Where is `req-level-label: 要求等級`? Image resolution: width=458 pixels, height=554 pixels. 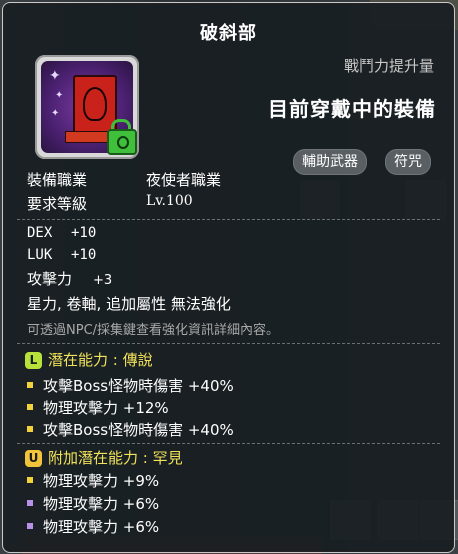
req-level-label: 要求等級 is located at coordinates (57, 204).